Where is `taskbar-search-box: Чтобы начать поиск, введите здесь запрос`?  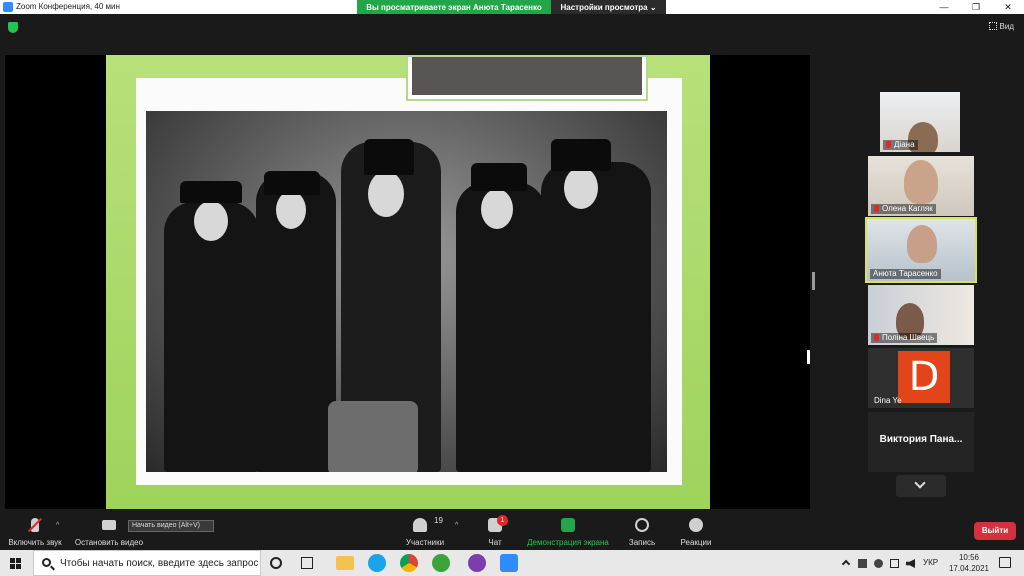 taskbar-search-box: Чтобы начать поиск, введите здесь запрос is located at coordinates (147, 563).